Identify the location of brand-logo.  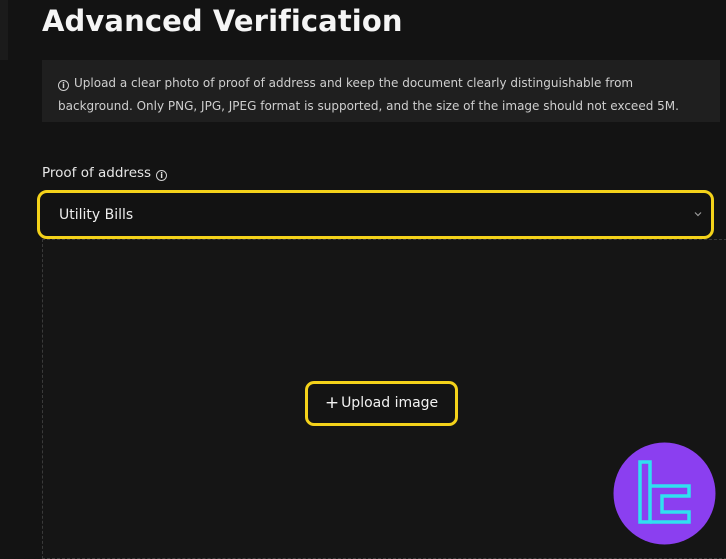
(664, 493).